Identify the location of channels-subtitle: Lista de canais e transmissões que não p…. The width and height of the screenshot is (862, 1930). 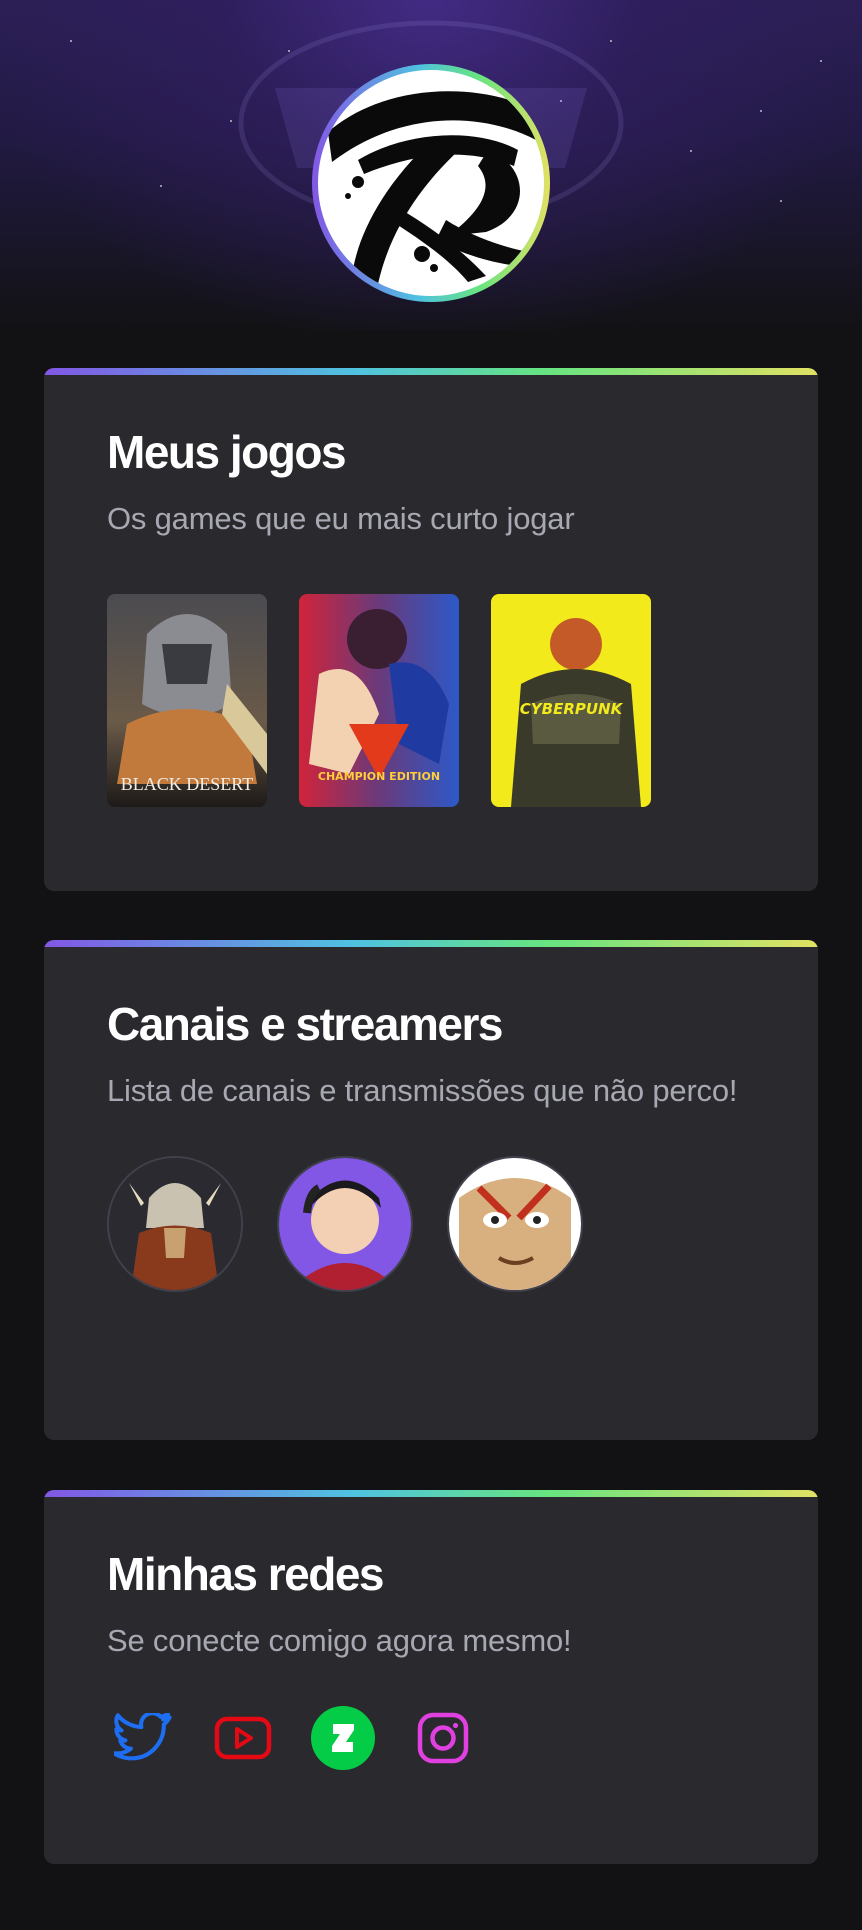
(422, 1090).